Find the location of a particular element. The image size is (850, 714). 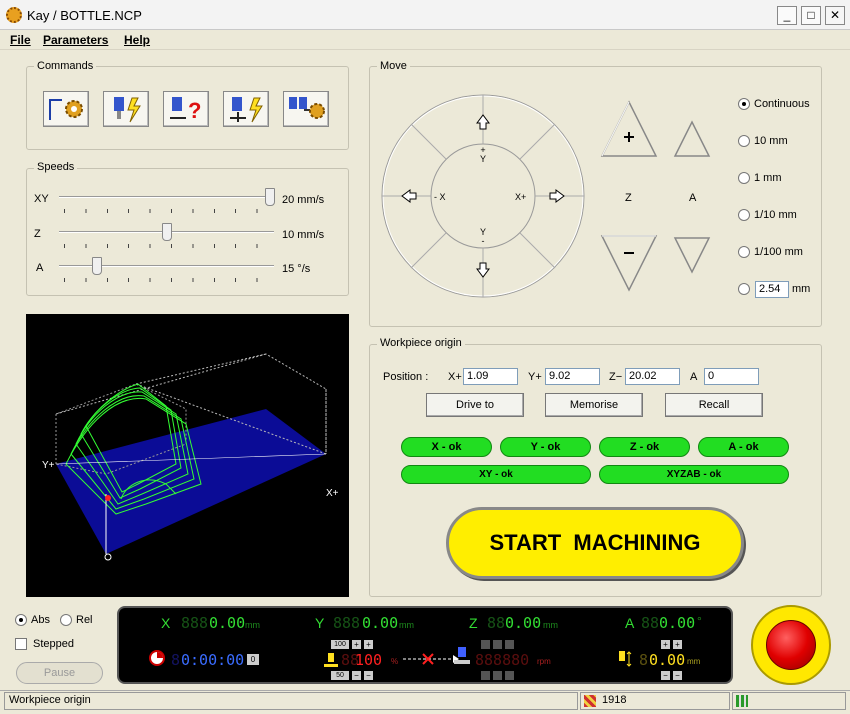

z-offset-plus-fast-button: + is located at coordinates (677, 644).